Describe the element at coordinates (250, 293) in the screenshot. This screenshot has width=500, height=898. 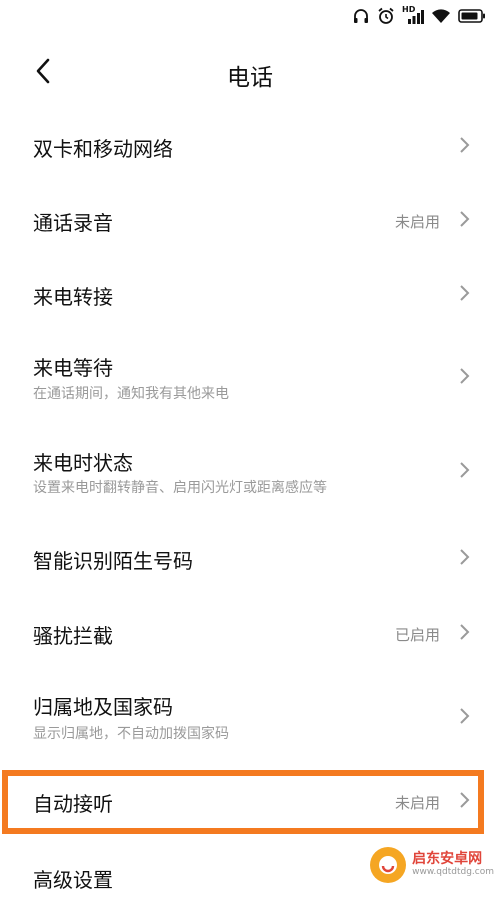
I see `setting-call-forwarding: 来电转接` at that location.